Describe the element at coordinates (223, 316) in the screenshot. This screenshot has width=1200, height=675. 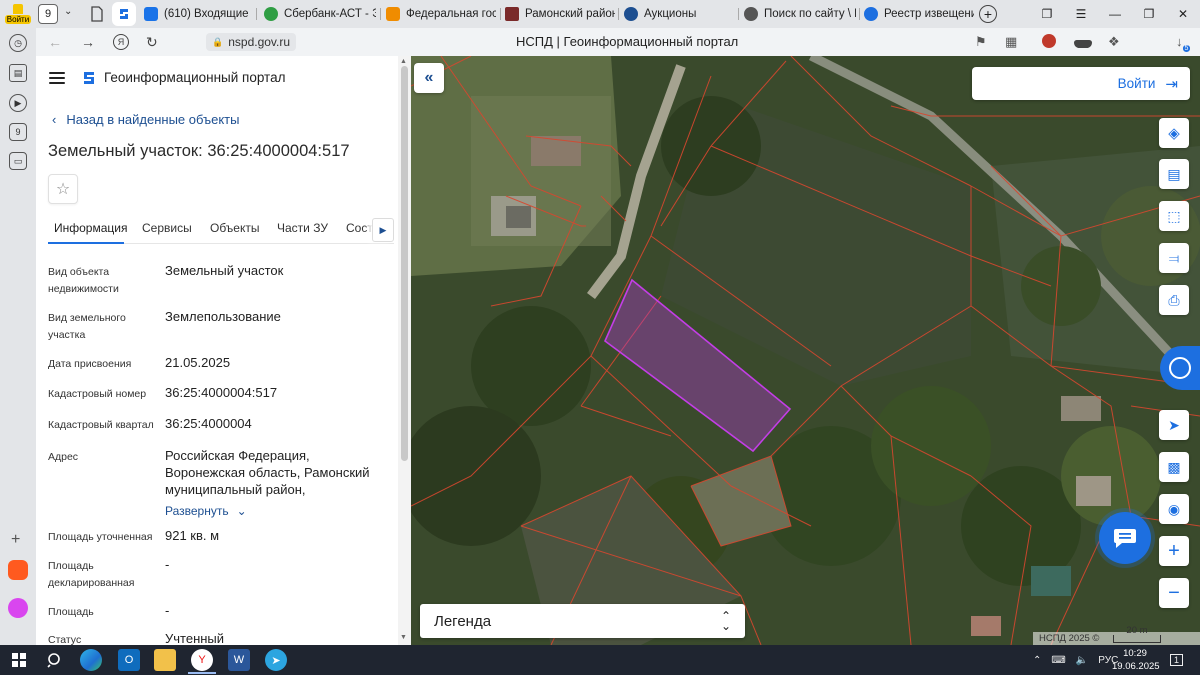
I see `info-value: Землепользование` at that location.